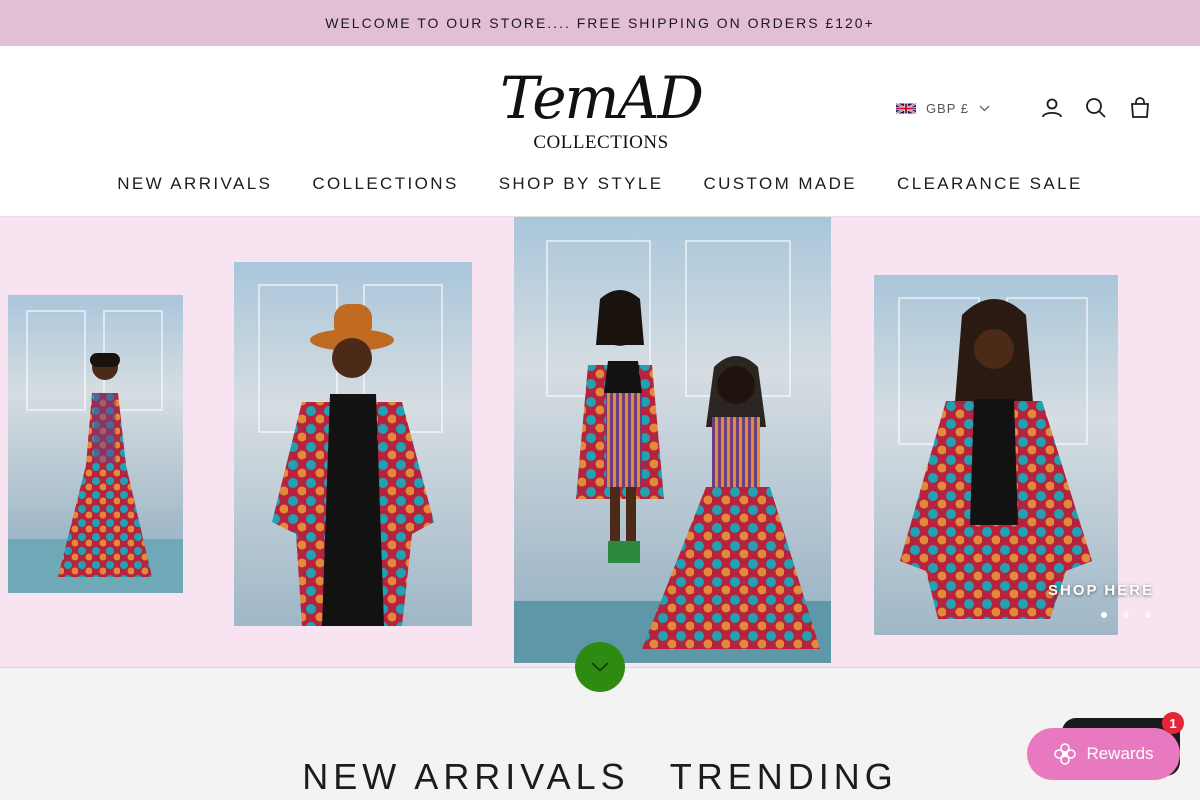  Describe the element at coordinates (780, 184) in the screenshot. I see `nav-custom-made: CUSTOM MADE` at that location.